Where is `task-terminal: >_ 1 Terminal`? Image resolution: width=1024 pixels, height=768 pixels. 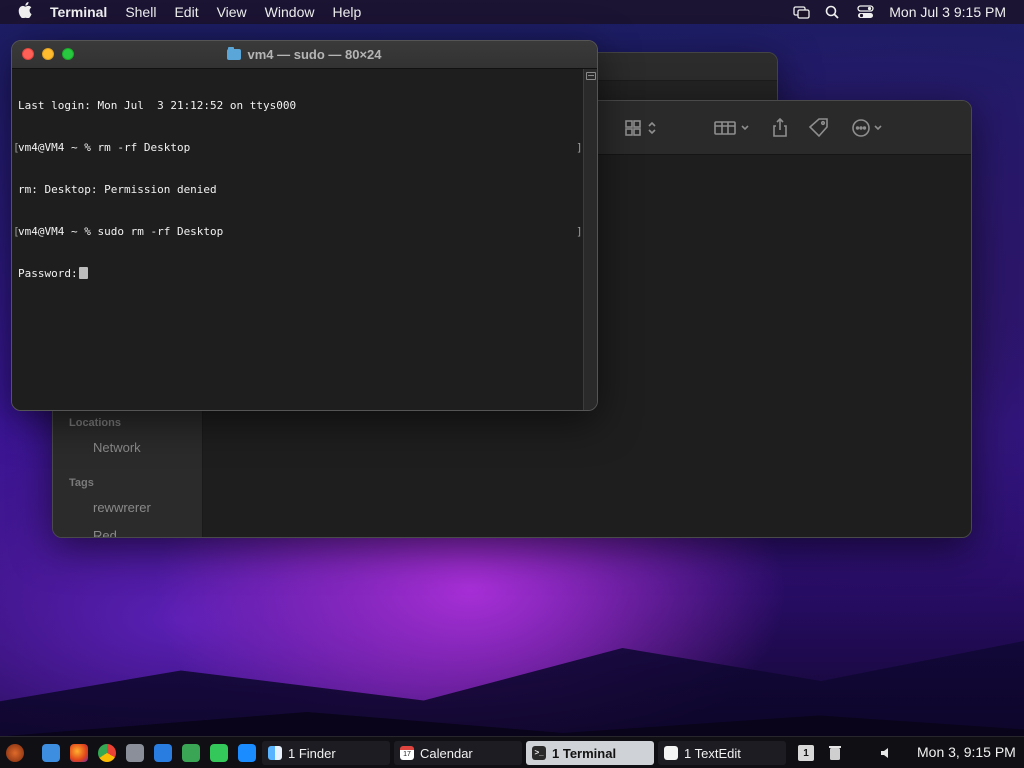 task-terminal: >_ 1 Terminal is located at coordinates (590, 753).